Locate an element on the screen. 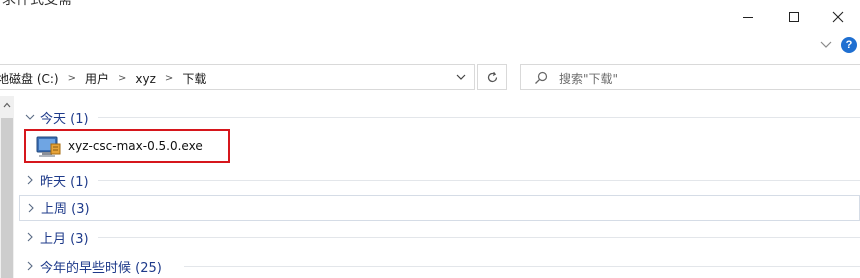  file-name: xyz-csc-max-0.5.0.exe is located at coordinates (135, 146).